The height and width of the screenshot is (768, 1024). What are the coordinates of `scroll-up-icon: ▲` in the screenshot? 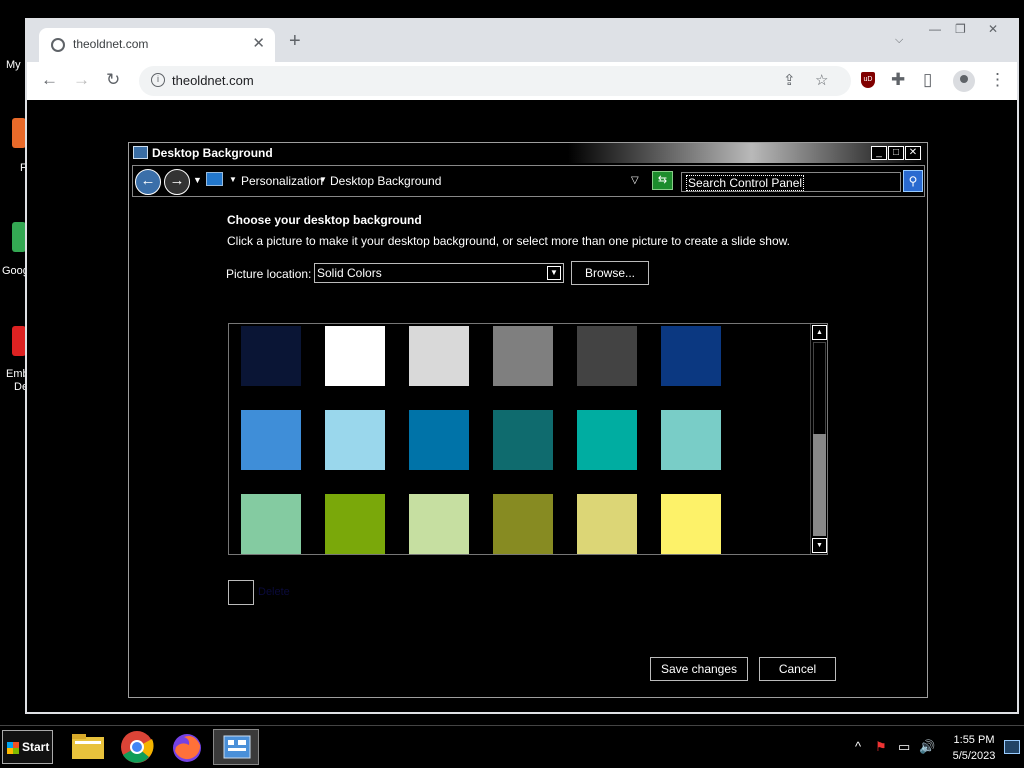 It's located at (819, 332).